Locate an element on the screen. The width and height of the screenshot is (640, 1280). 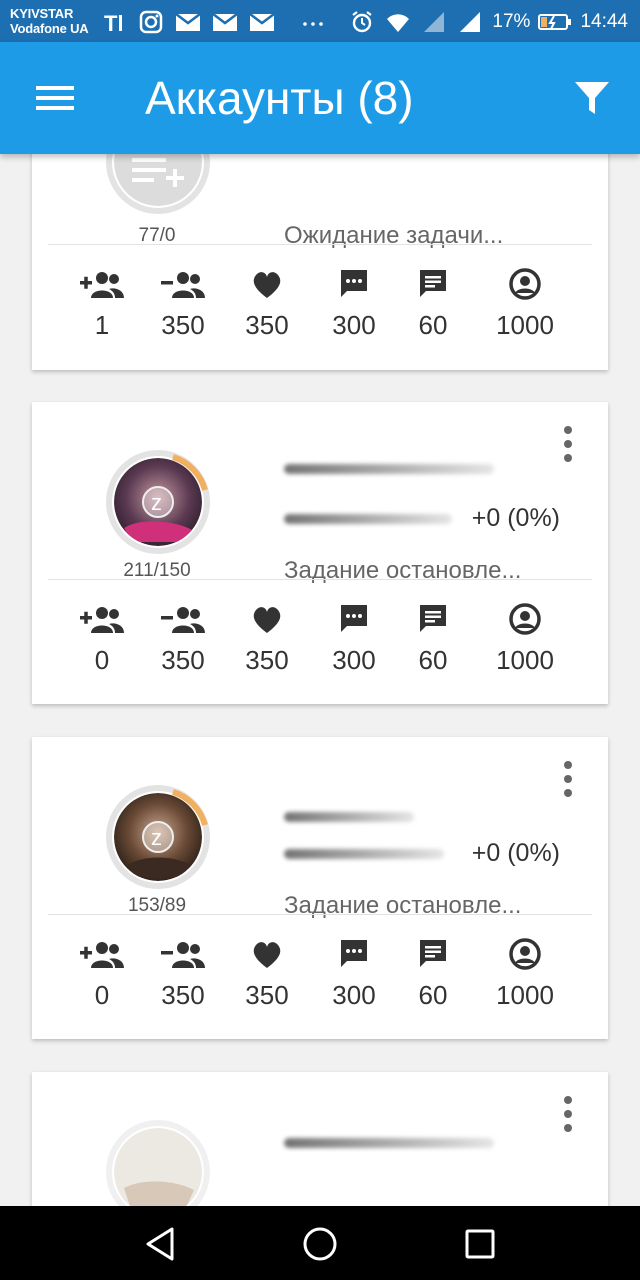
svg-text: T is located at coordinates (111, 22).